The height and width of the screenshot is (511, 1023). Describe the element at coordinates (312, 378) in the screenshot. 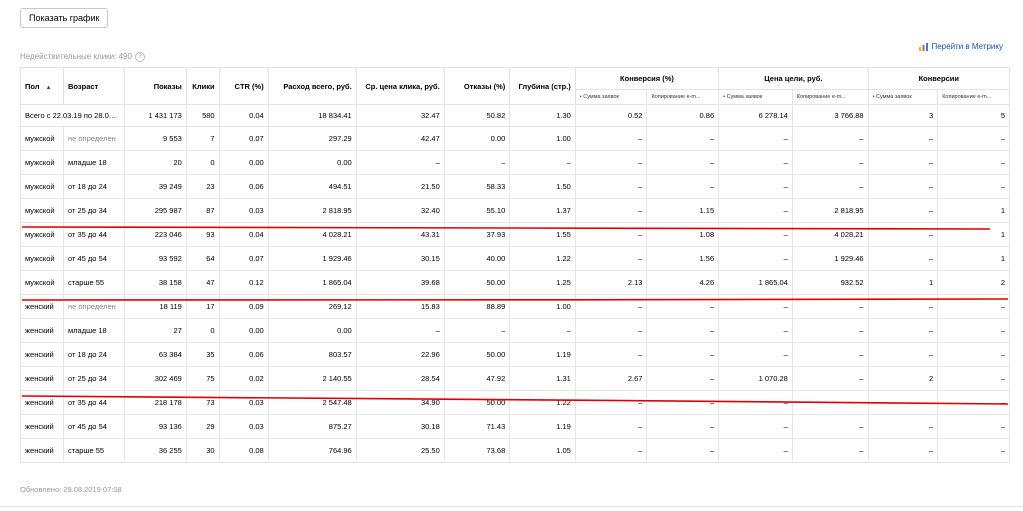

I see `metric-cell: 2 140.55` at that location.